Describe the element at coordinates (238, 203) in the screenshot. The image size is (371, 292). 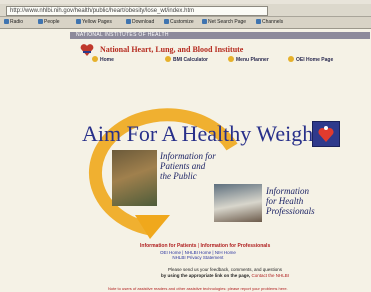
I see `photo-health-professionals` at that location.